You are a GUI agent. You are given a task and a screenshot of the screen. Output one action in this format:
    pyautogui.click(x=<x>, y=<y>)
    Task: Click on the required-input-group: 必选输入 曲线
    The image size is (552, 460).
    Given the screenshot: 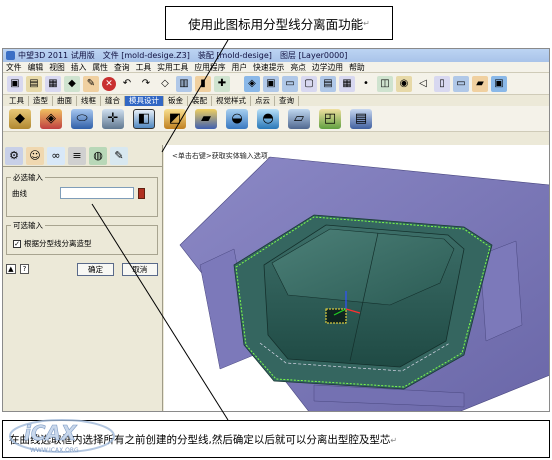 What is the action you would take?
    pyautogui.click(x=82, y=194)
    